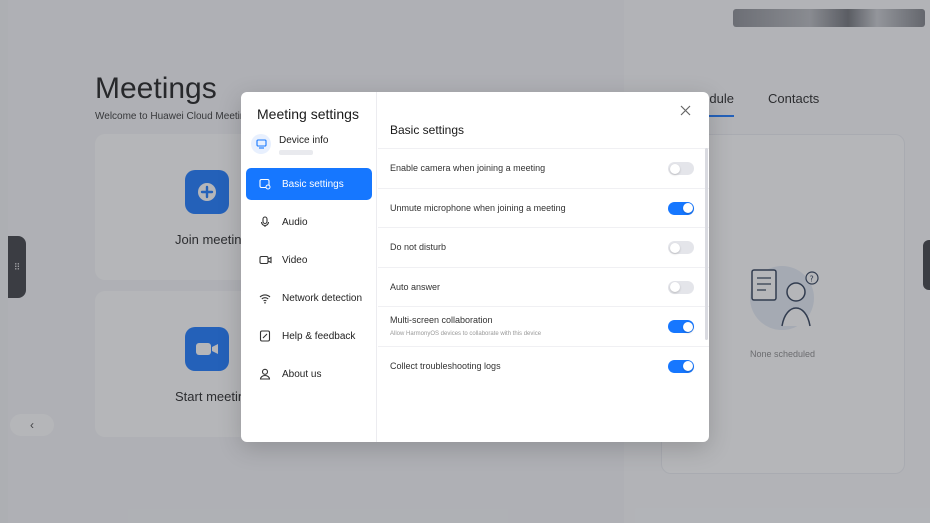  Describe the element at coordinates (308, 114) in the screenshot. I see `settings-title: Meeting settings` at that location.